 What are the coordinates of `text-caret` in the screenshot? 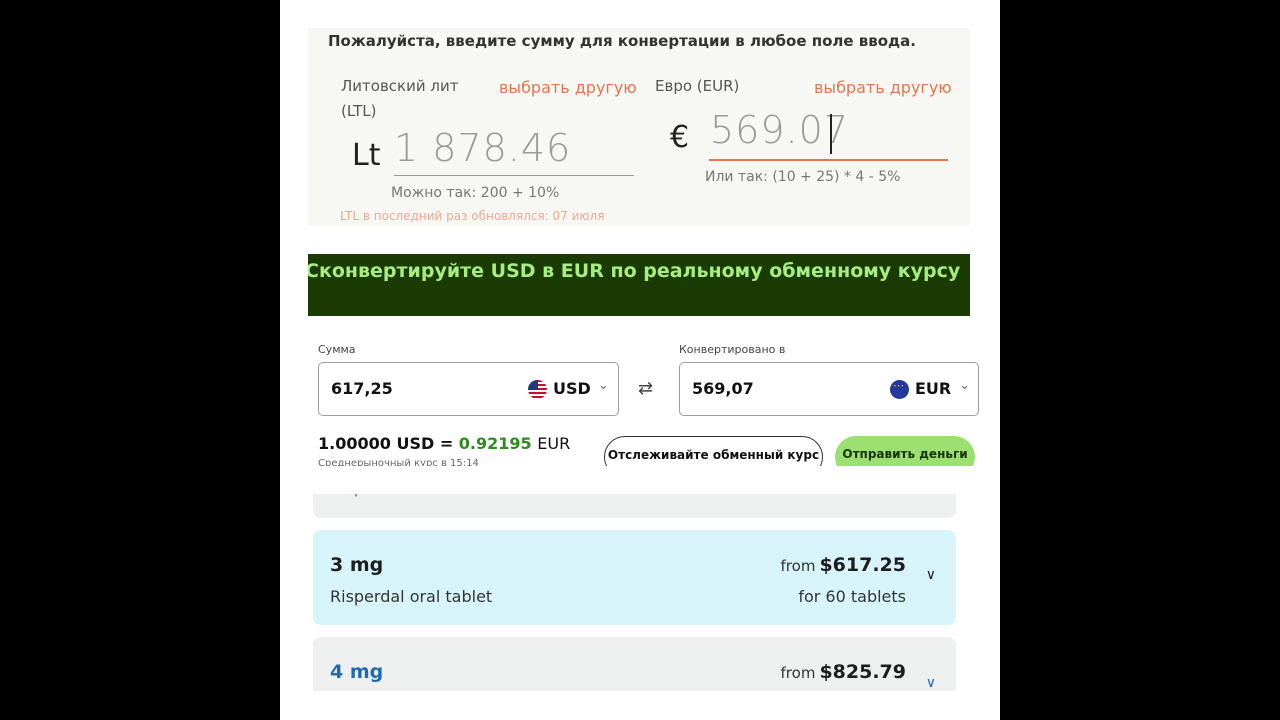 It's located at (831, 134).